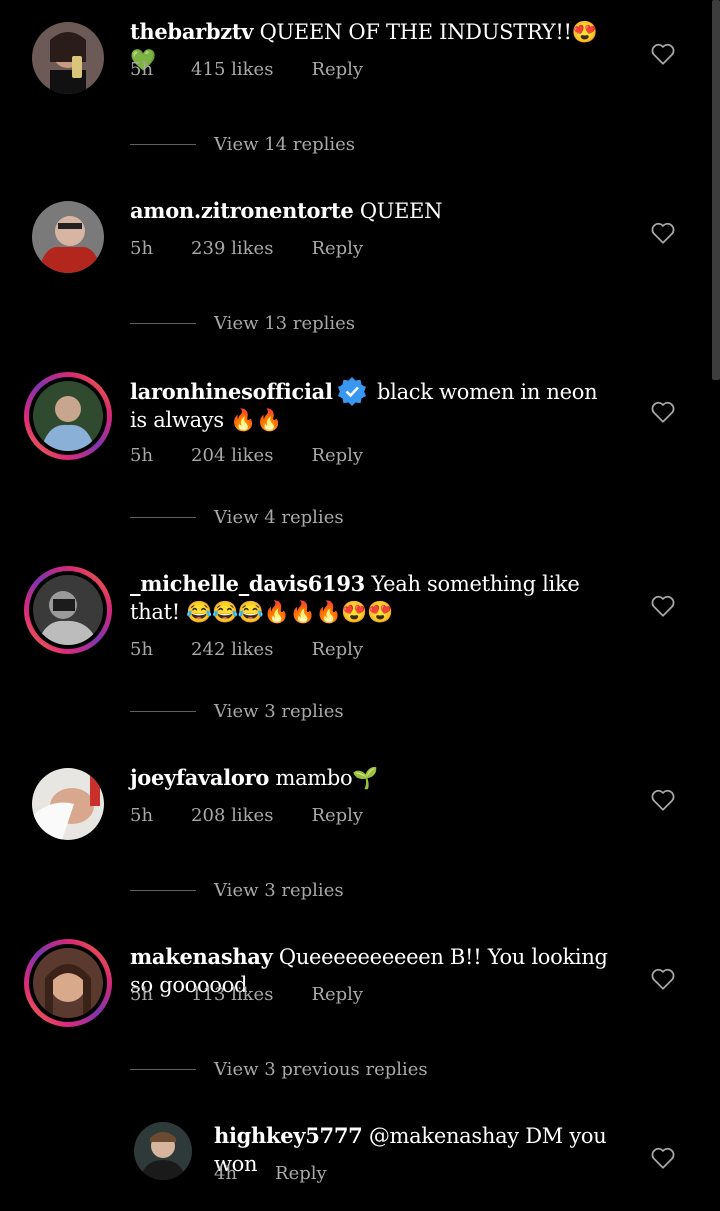 The image size is (720, 1211). I want to click on view-replies-button: View 14 replies, so click(242, 144).